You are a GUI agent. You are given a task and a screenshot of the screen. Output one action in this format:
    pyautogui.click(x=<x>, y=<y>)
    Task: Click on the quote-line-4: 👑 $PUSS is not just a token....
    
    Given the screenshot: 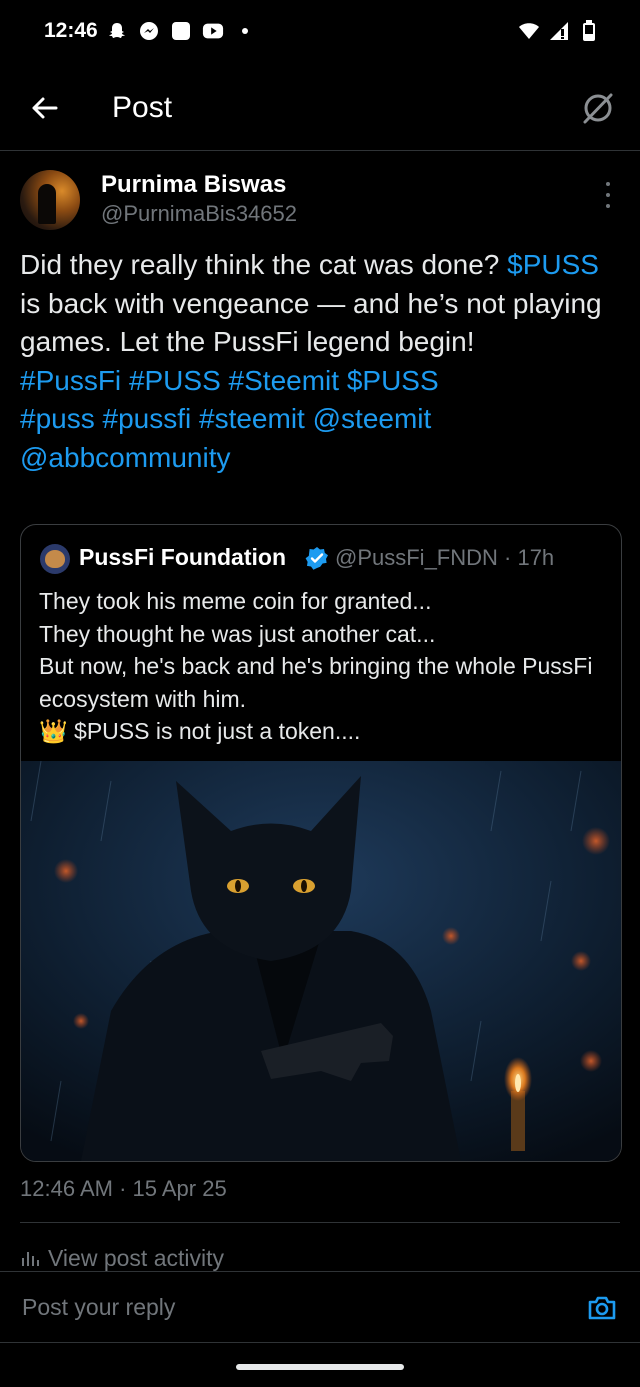 What is the action you would take?
    pyautogui.click(x=324, y=731)
    